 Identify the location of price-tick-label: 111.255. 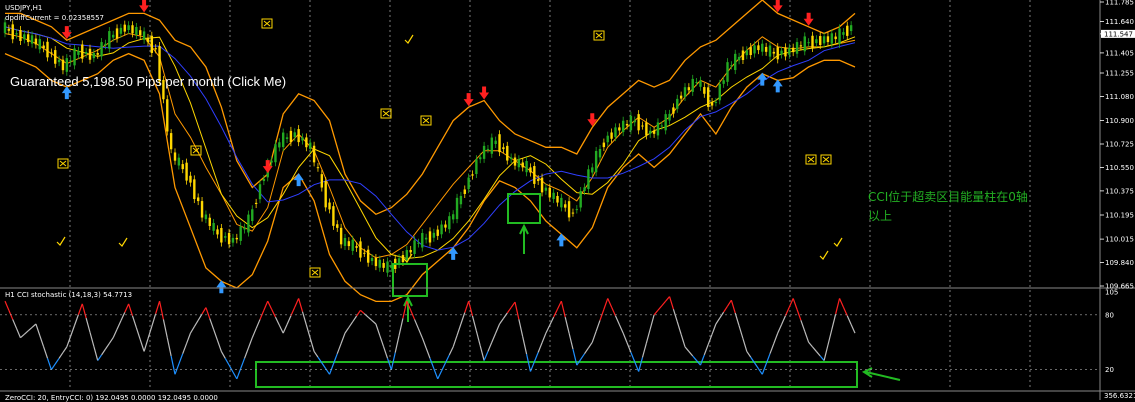
(1119, 74).